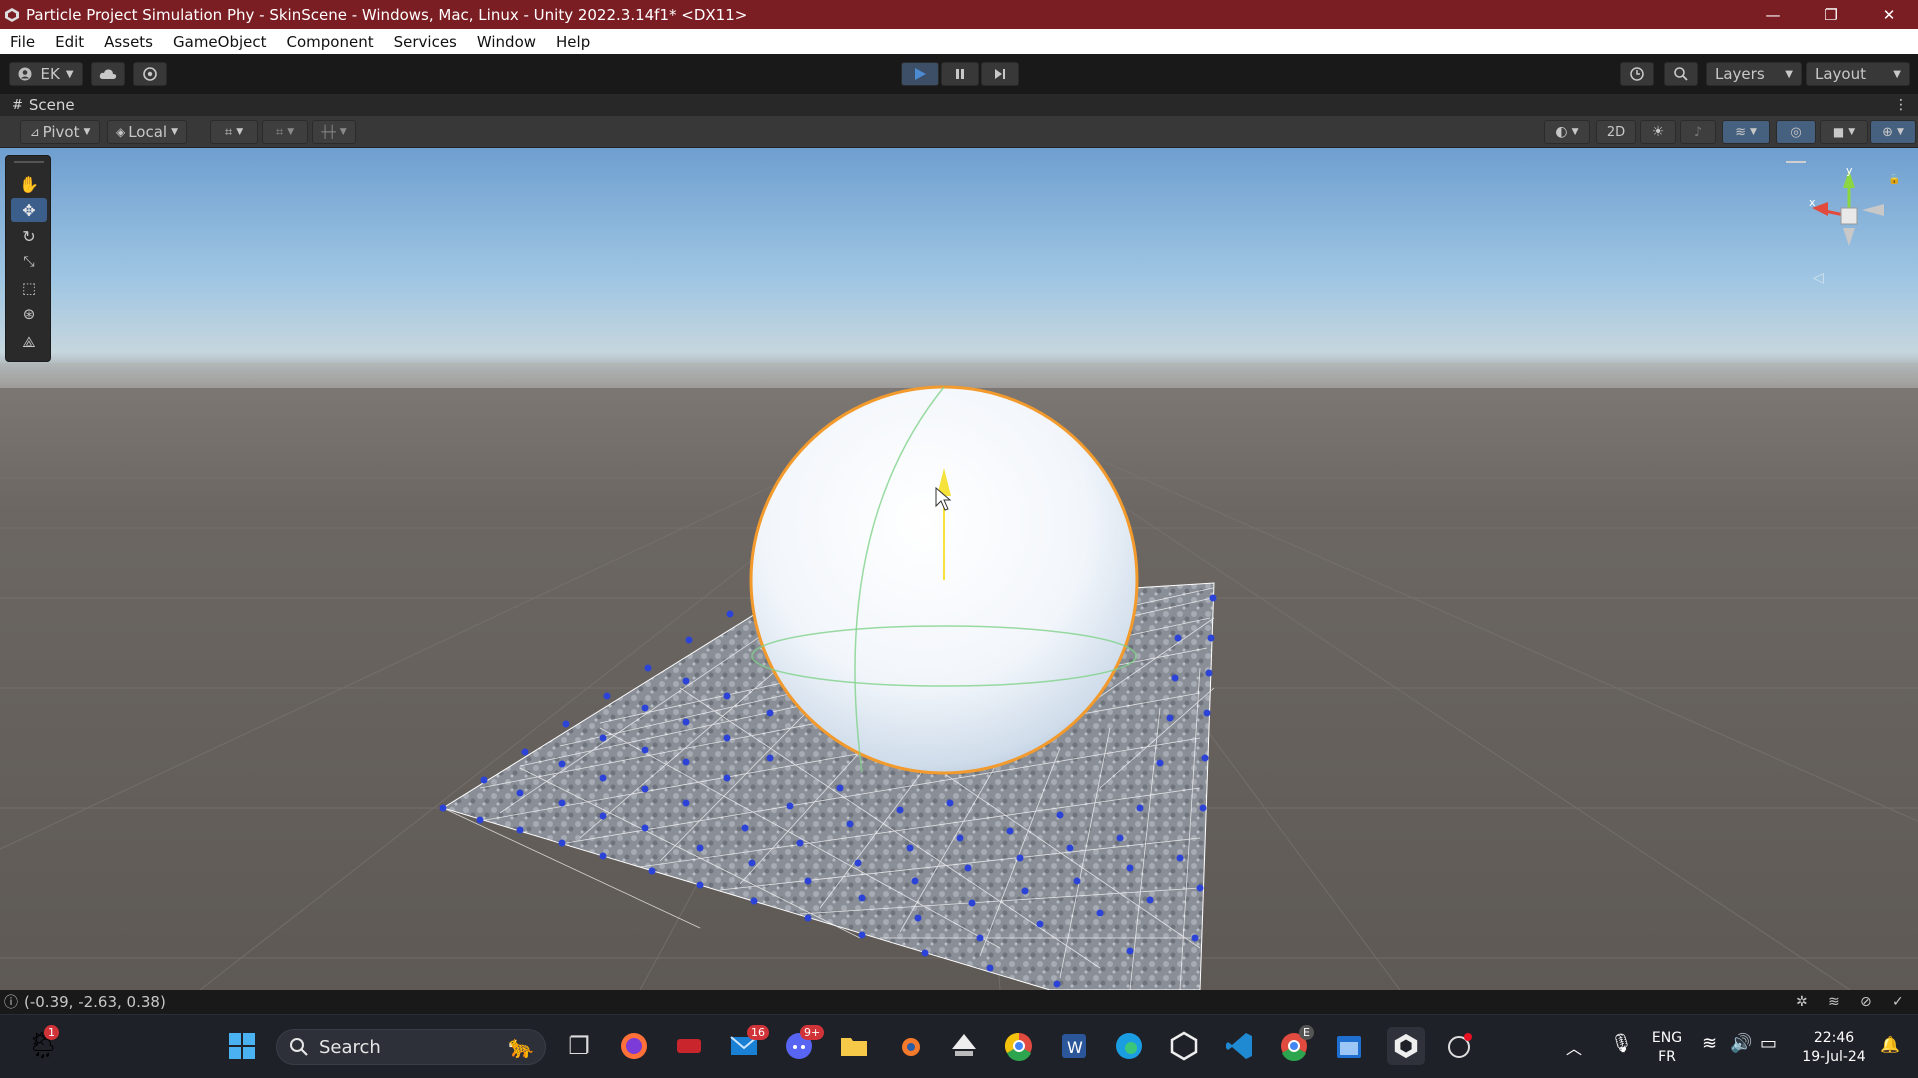 Image resolution: width=1918 pixels, height=1078 pixels. What do you see at coordinates (689, 1046) in the screenshot?
I see `game-app` at bounding box center [689, 1046].